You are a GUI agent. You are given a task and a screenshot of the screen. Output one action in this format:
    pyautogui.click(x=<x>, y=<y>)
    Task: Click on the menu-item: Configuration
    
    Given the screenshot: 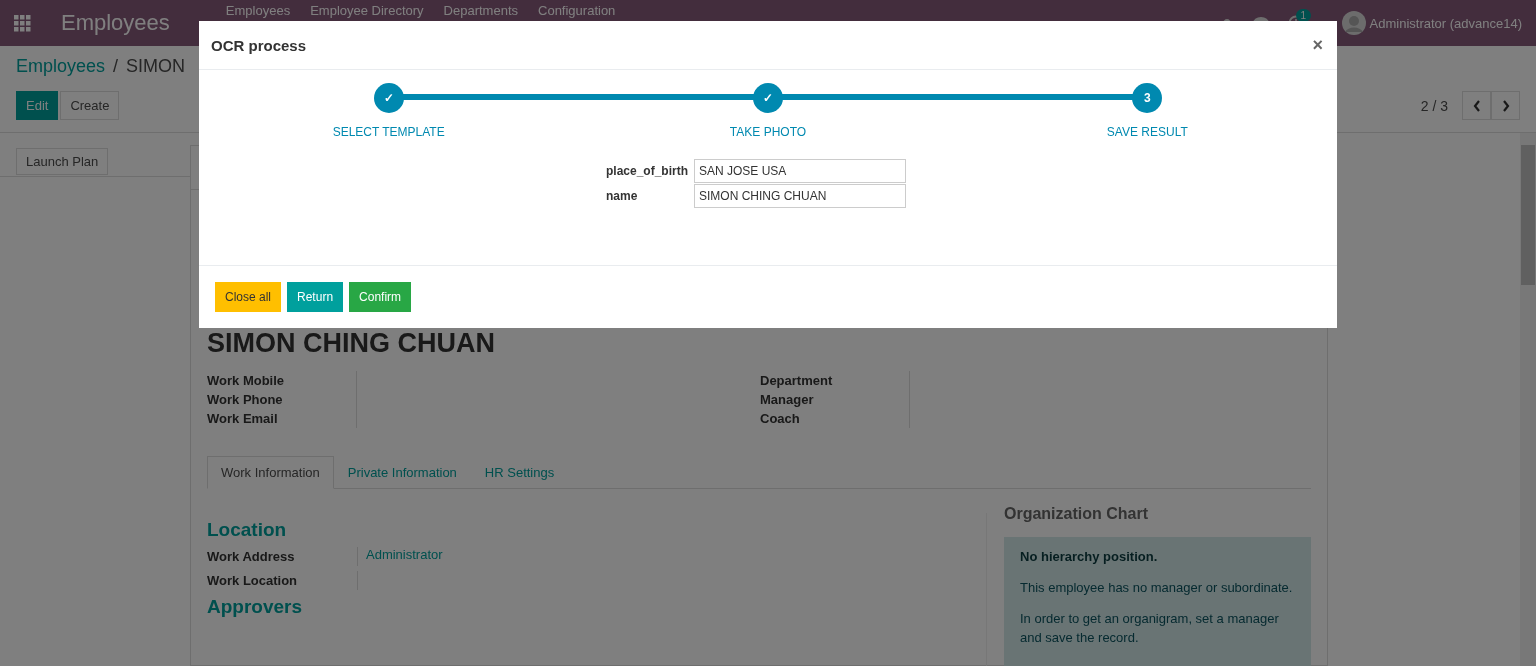 What is the action you would take?
    pyautogui.click(x=577, y=10)
    